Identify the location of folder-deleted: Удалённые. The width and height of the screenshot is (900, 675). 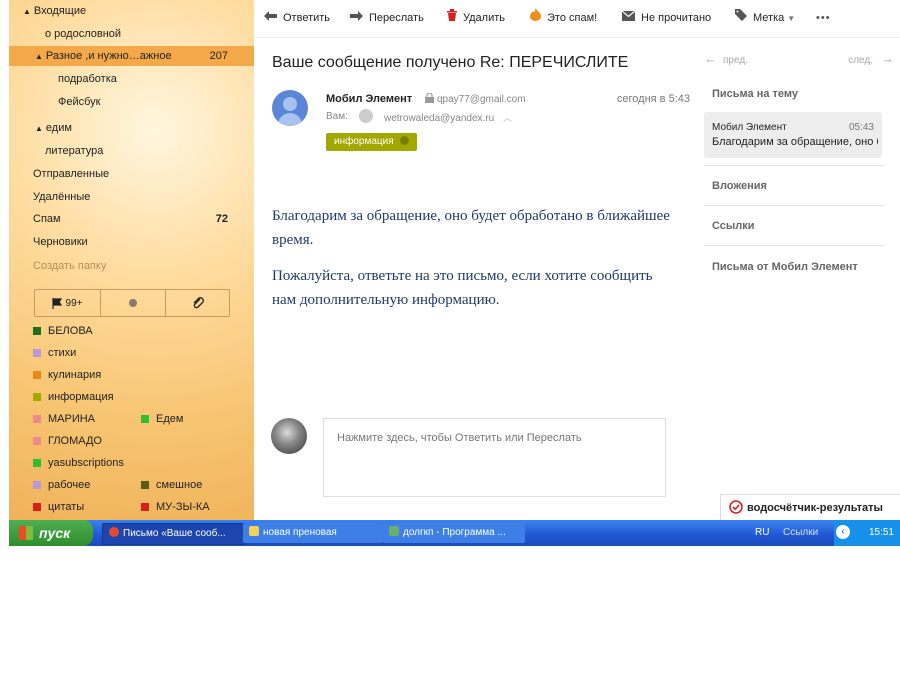
(131, 197).